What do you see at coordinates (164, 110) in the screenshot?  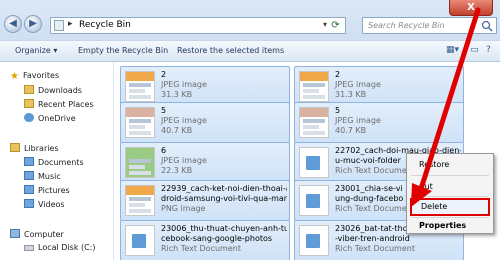 I see `file-name: 5` at bounding box center [164, 110].